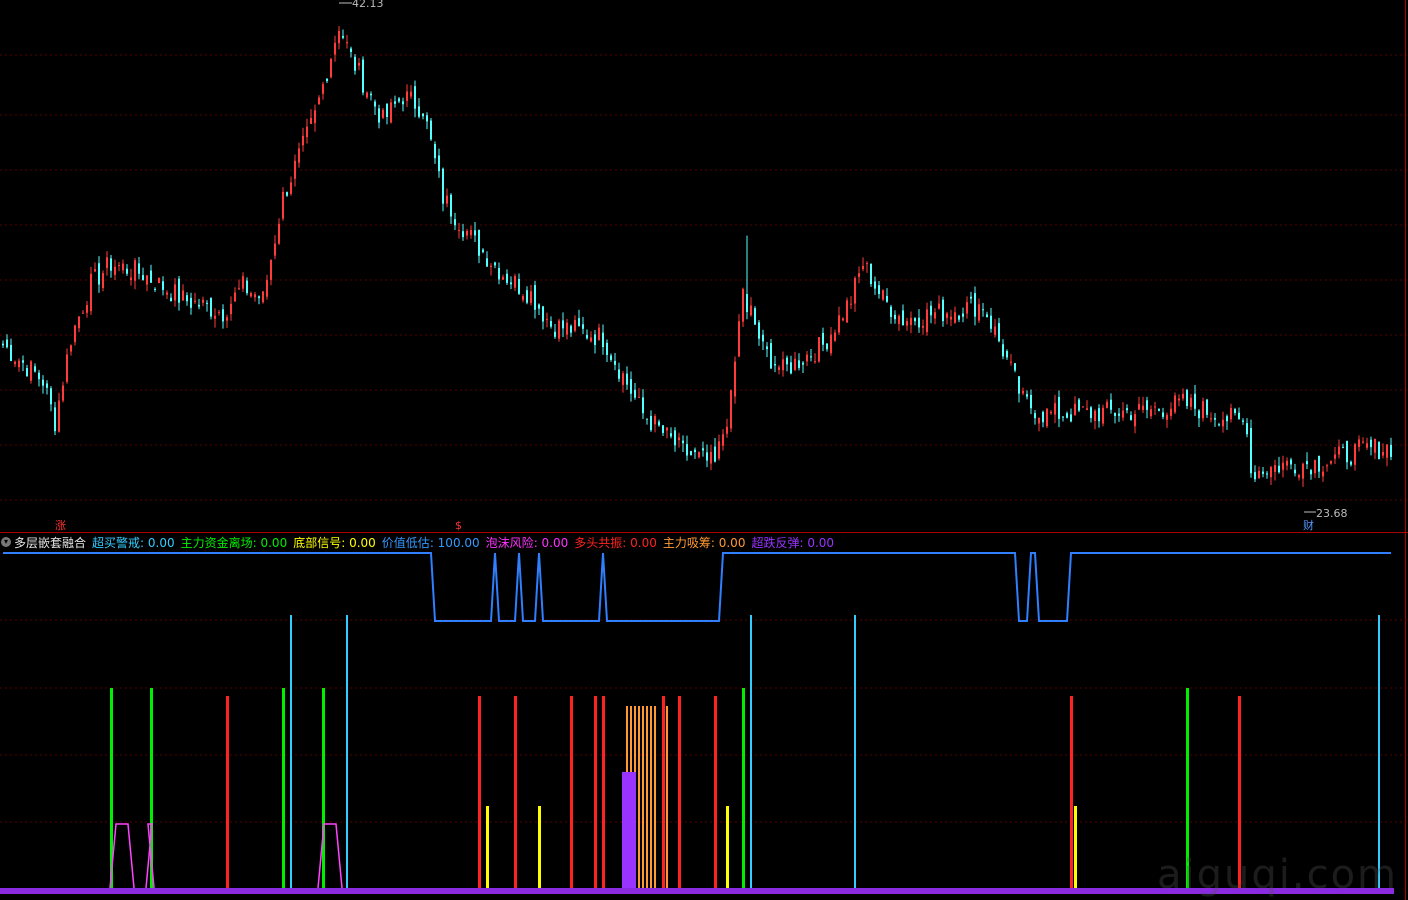 The height and width of the screenshot is (900, 1408). I want to click on low-price-label: 23.68, so click(1332, 513).